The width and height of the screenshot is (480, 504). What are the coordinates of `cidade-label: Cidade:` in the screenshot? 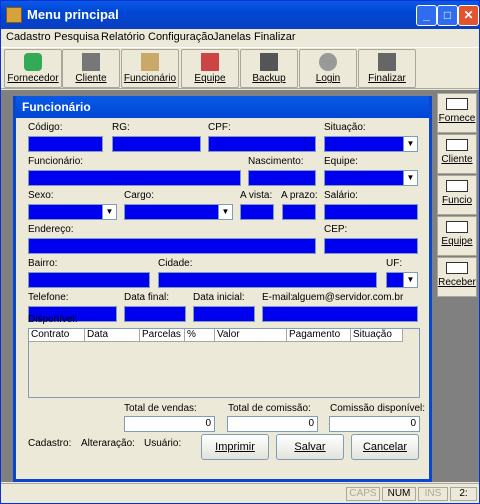 It's located at (175, 263).